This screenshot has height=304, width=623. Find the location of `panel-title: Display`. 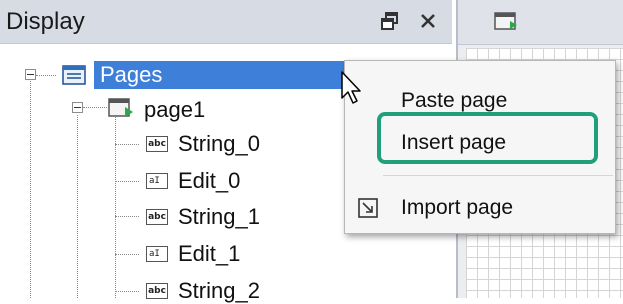

panel-title: Display is located at coordinates (45, 21).